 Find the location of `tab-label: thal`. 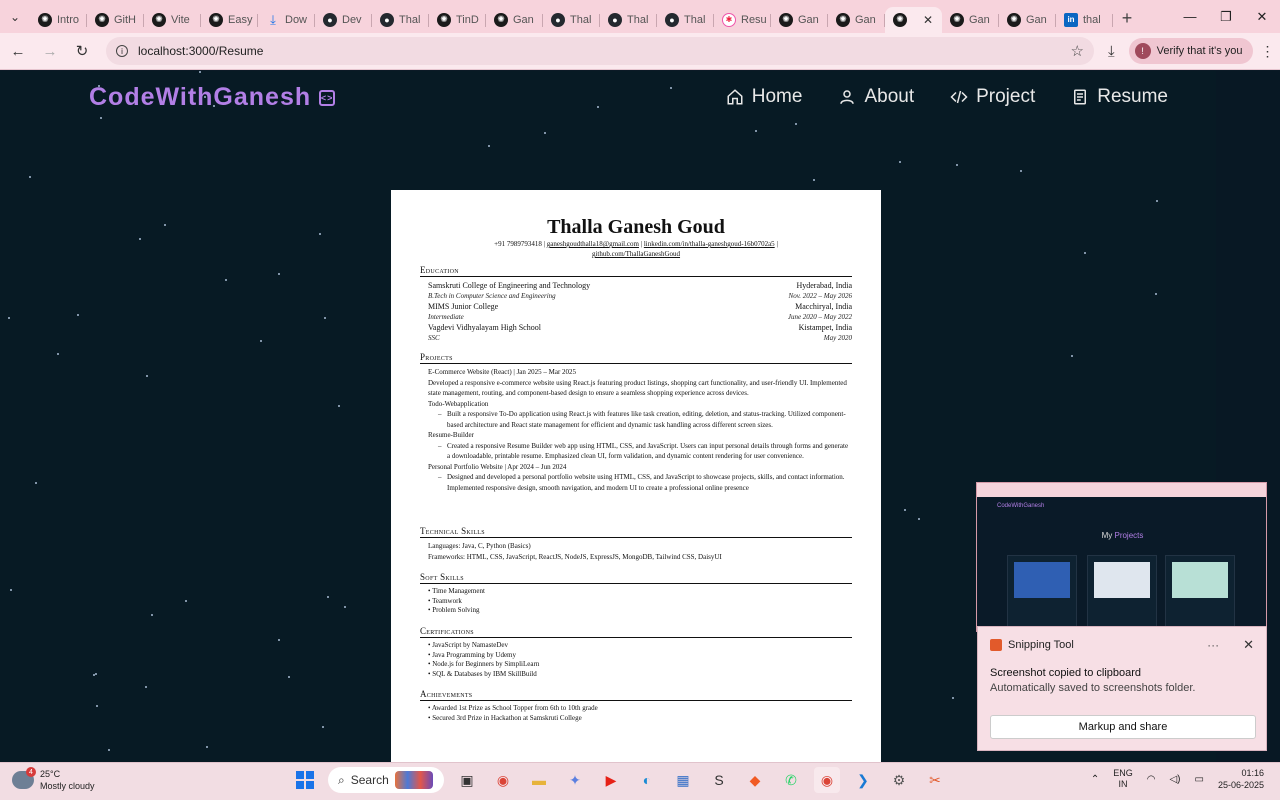

tab-label: thal is located at coordinates (1092, 19).